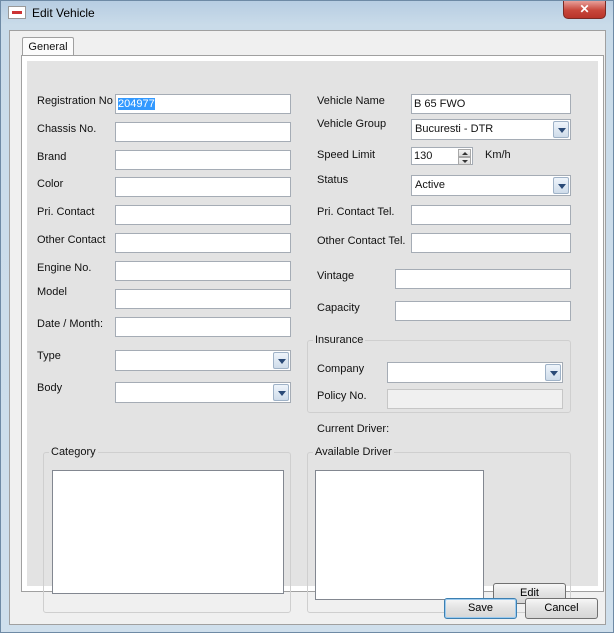 The height and width of the screenshot is (633, 614). What do you see at coordinates (63, 13) in the screenshot?
I see `window-title: Edit Vehicle` at bounding box center [63, 13].